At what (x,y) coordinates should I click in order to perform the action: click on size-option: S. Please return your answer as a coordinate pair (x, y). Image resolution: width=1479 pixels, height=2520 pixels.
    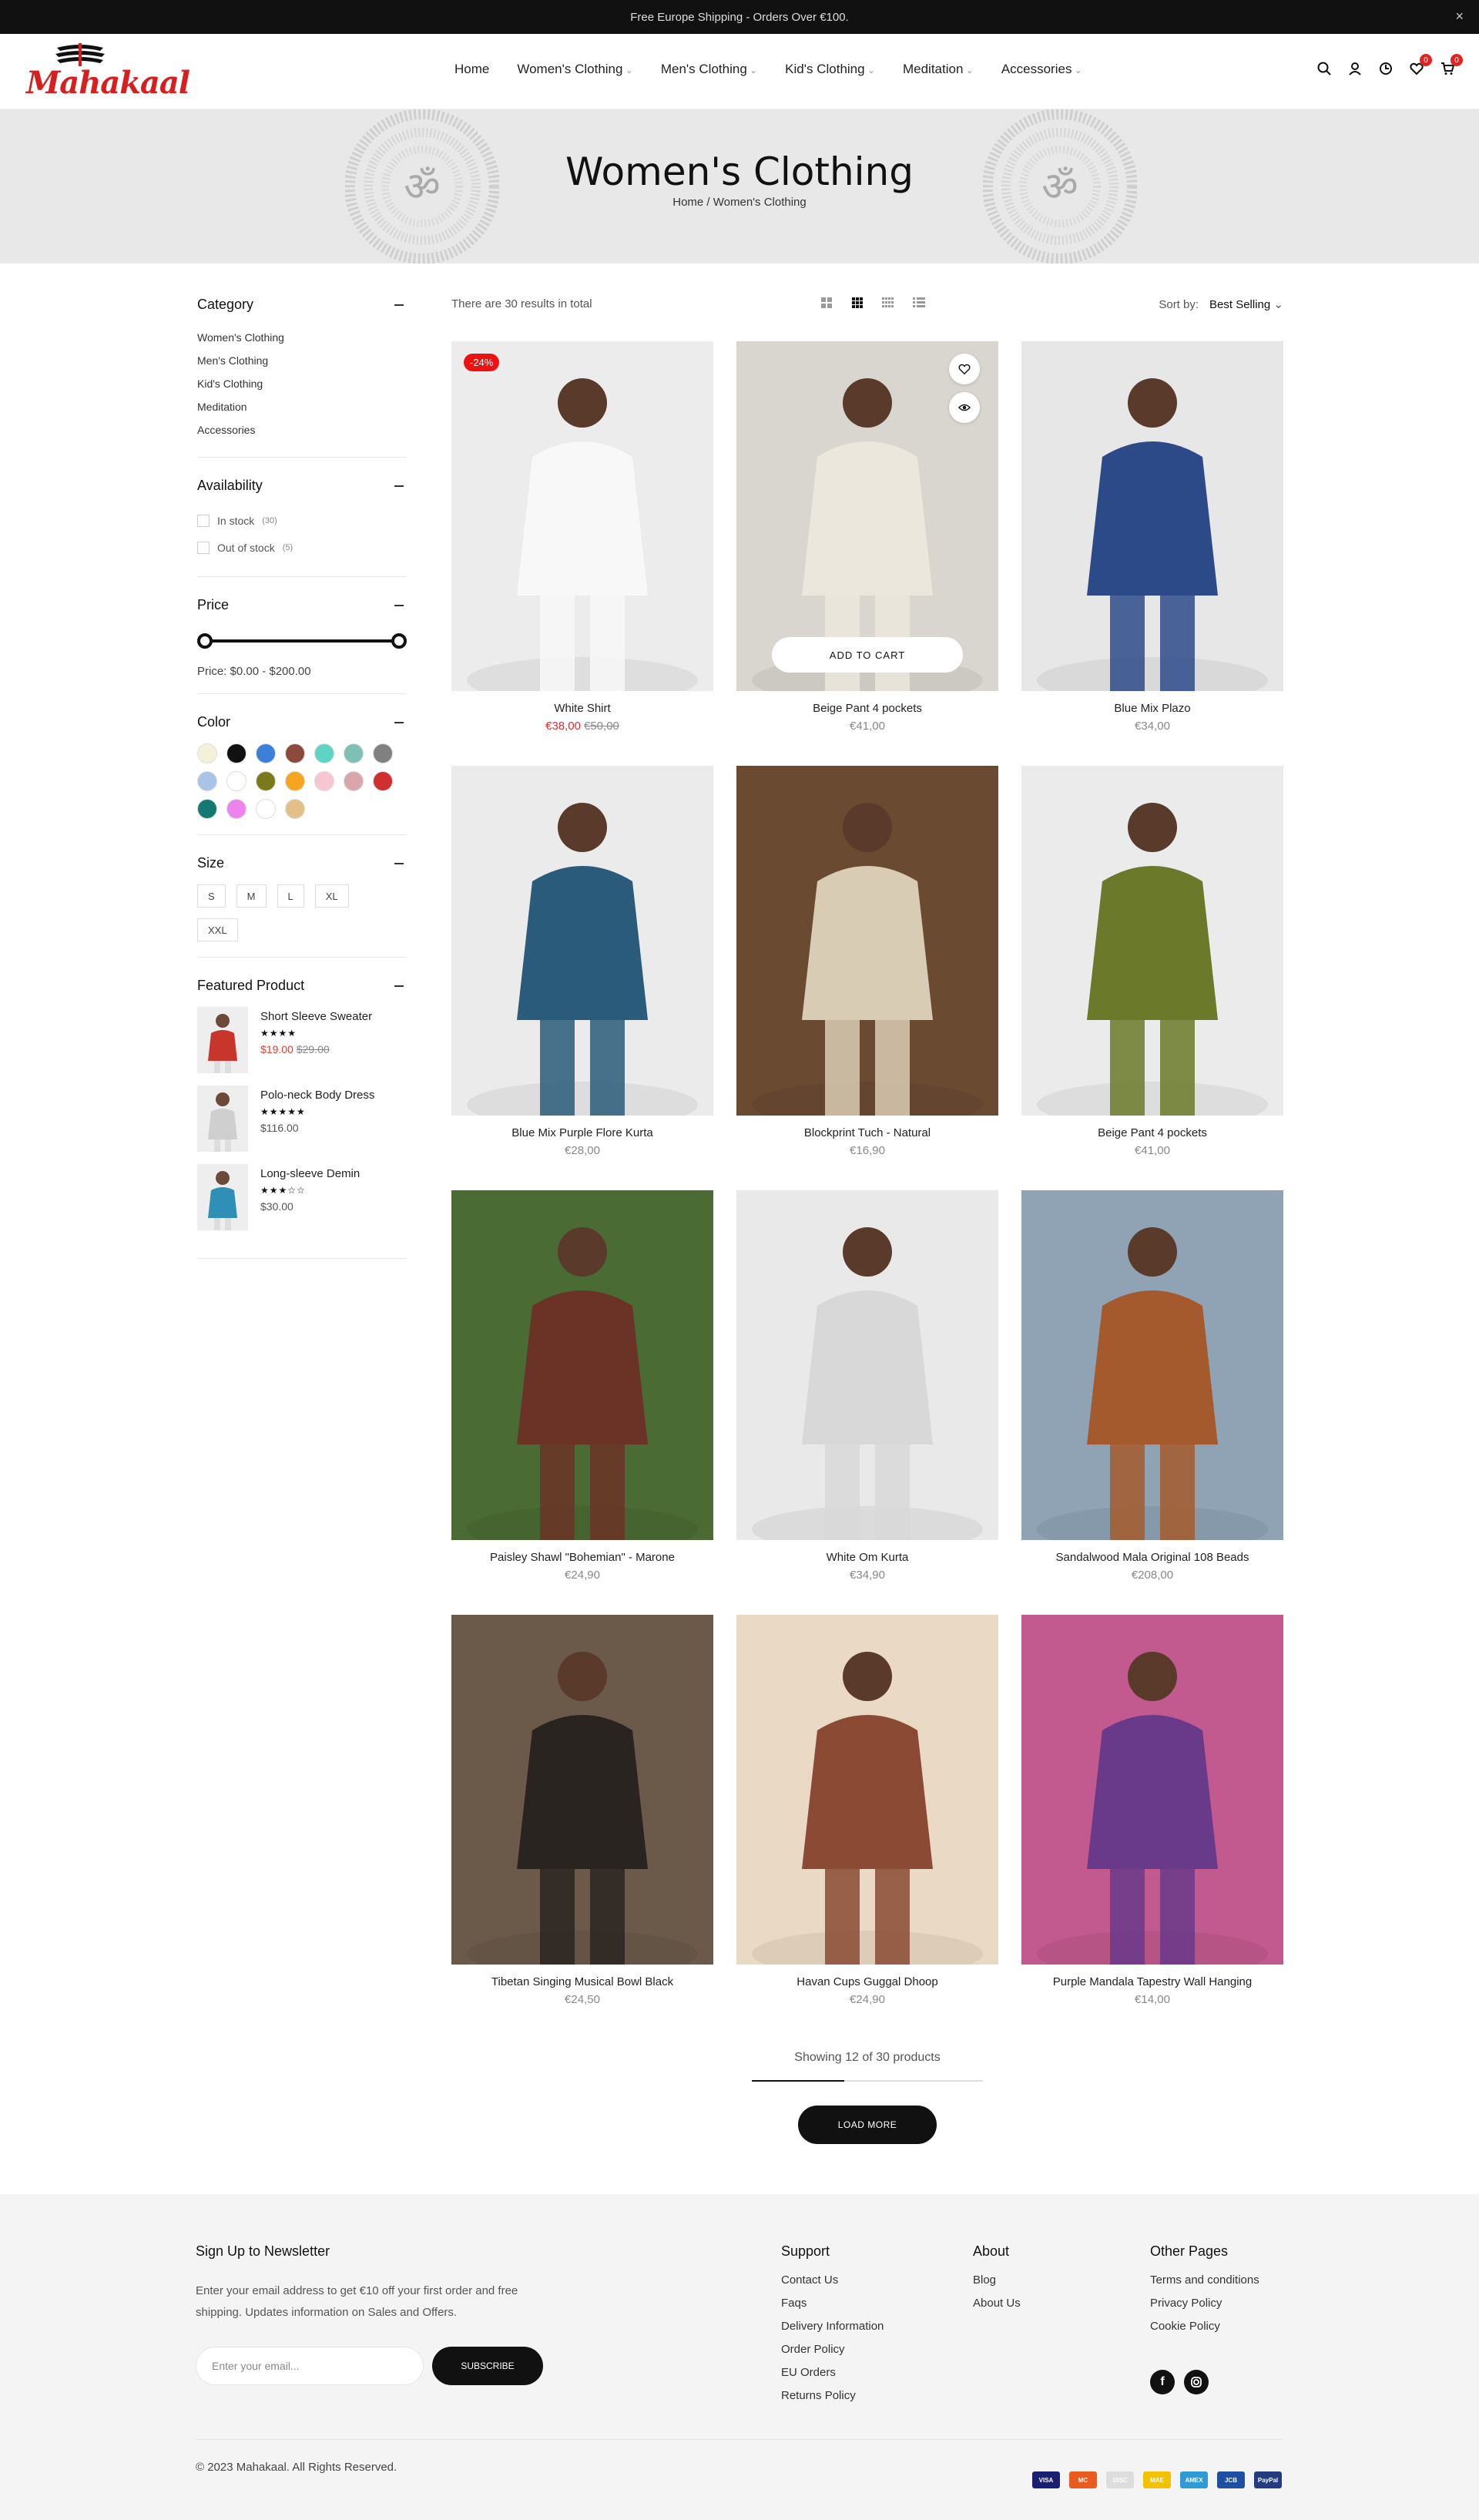
    Looking at the image, I should click on (211, 896).